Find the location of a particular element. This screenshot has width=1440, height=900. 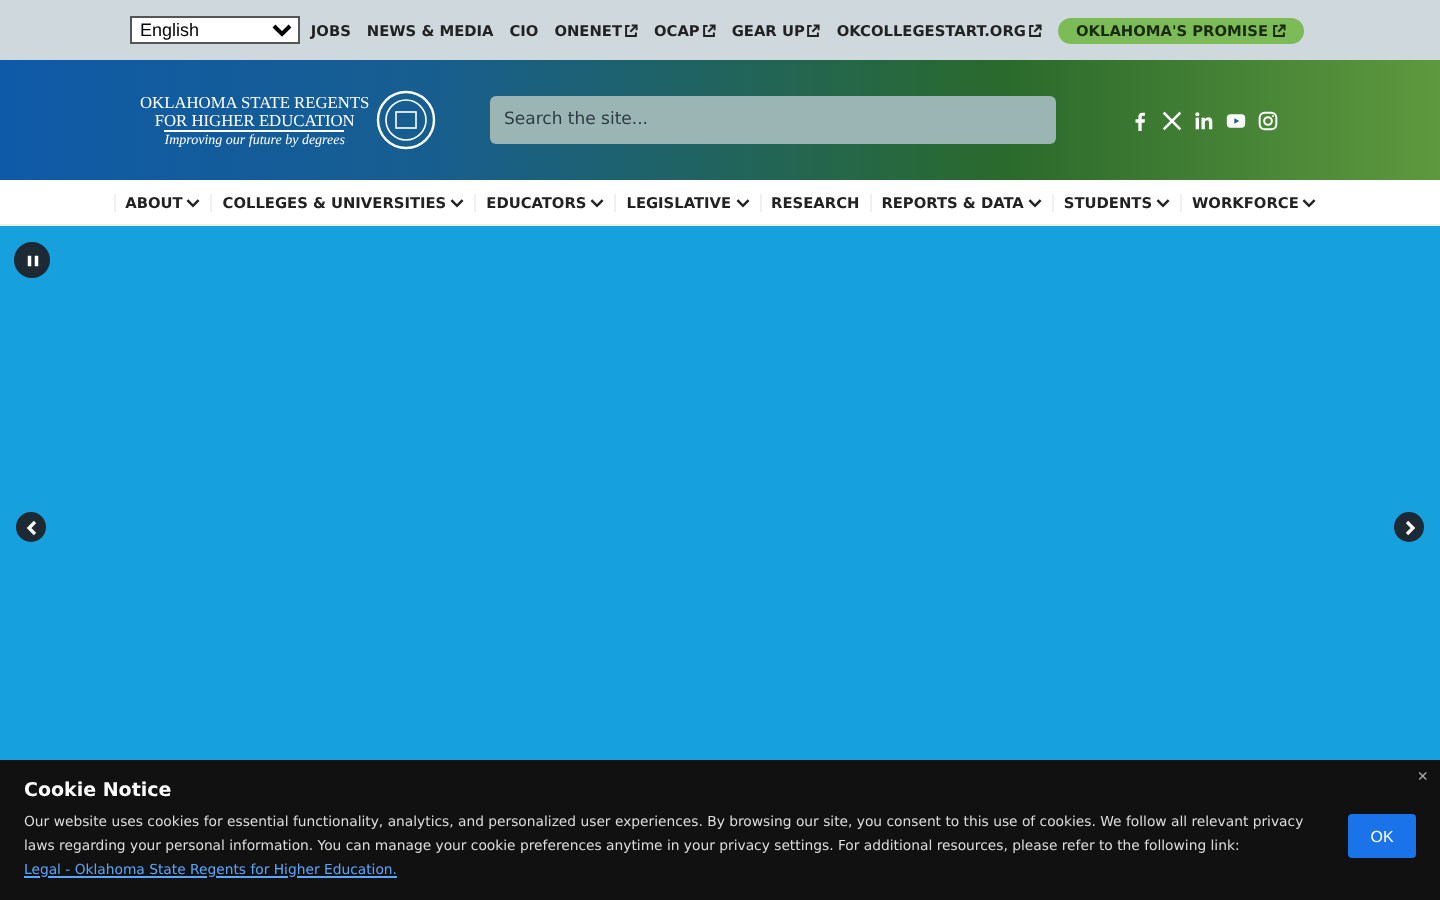

pause-icon is located at coordinates (32, 260).